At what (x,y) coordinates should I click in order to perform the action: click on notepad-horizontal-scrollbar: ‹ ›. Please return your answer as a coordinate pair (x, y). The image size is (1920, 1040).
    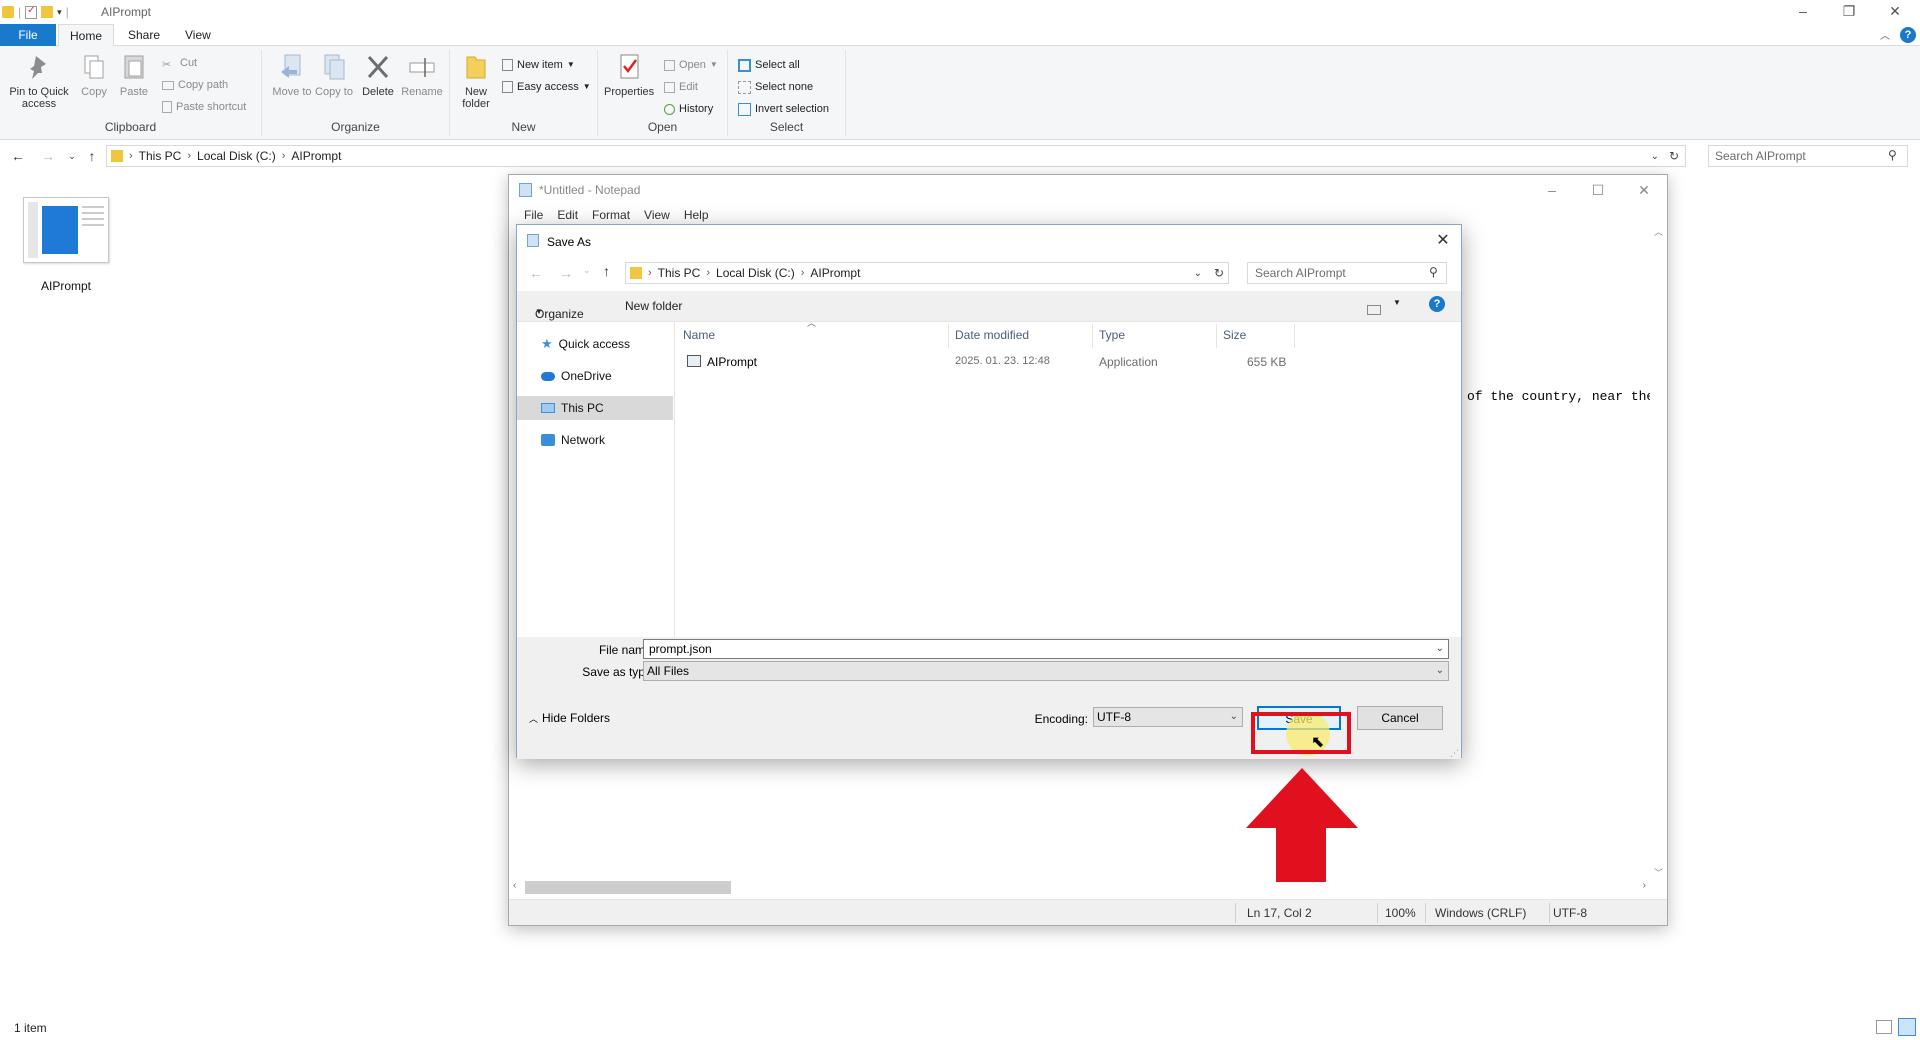
    Looking at the image, I should click on (1079, 887).